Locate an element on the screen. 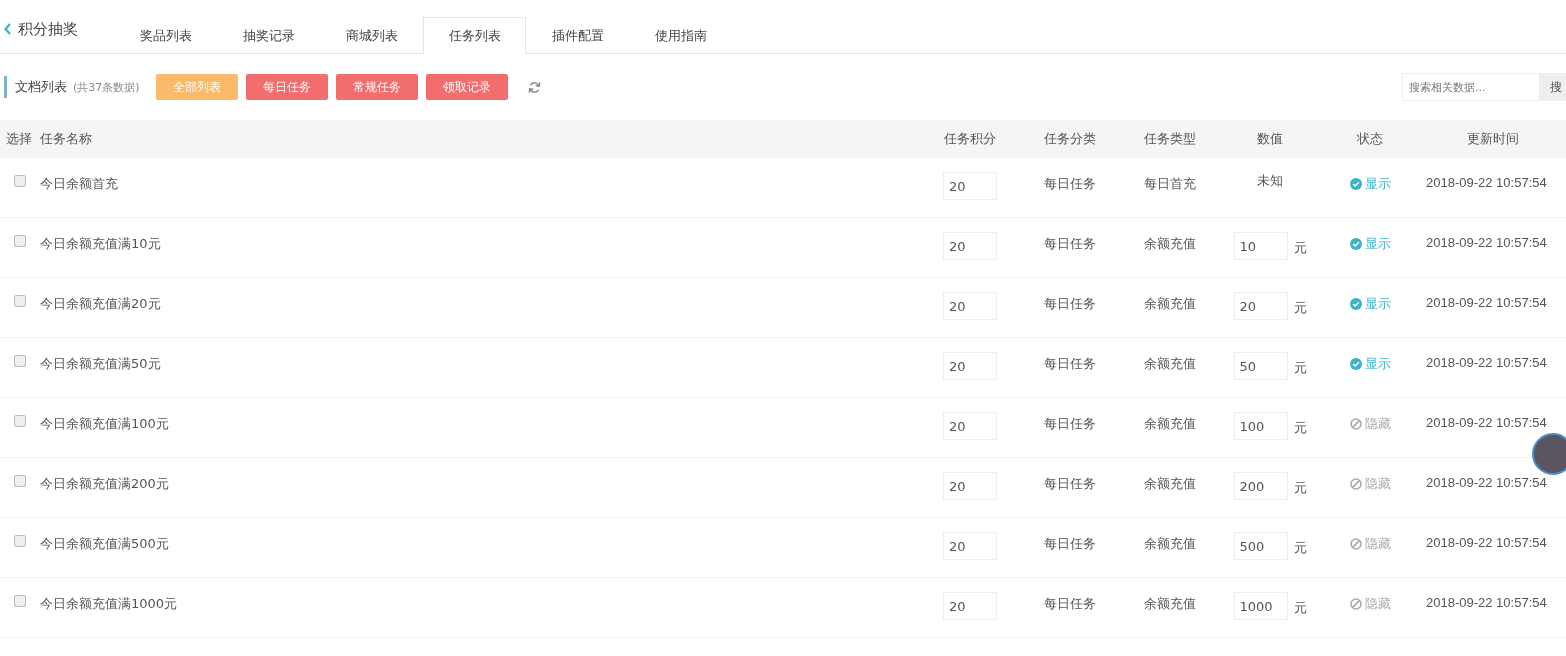  avatar-circle is located at coordinates (1549, 454).